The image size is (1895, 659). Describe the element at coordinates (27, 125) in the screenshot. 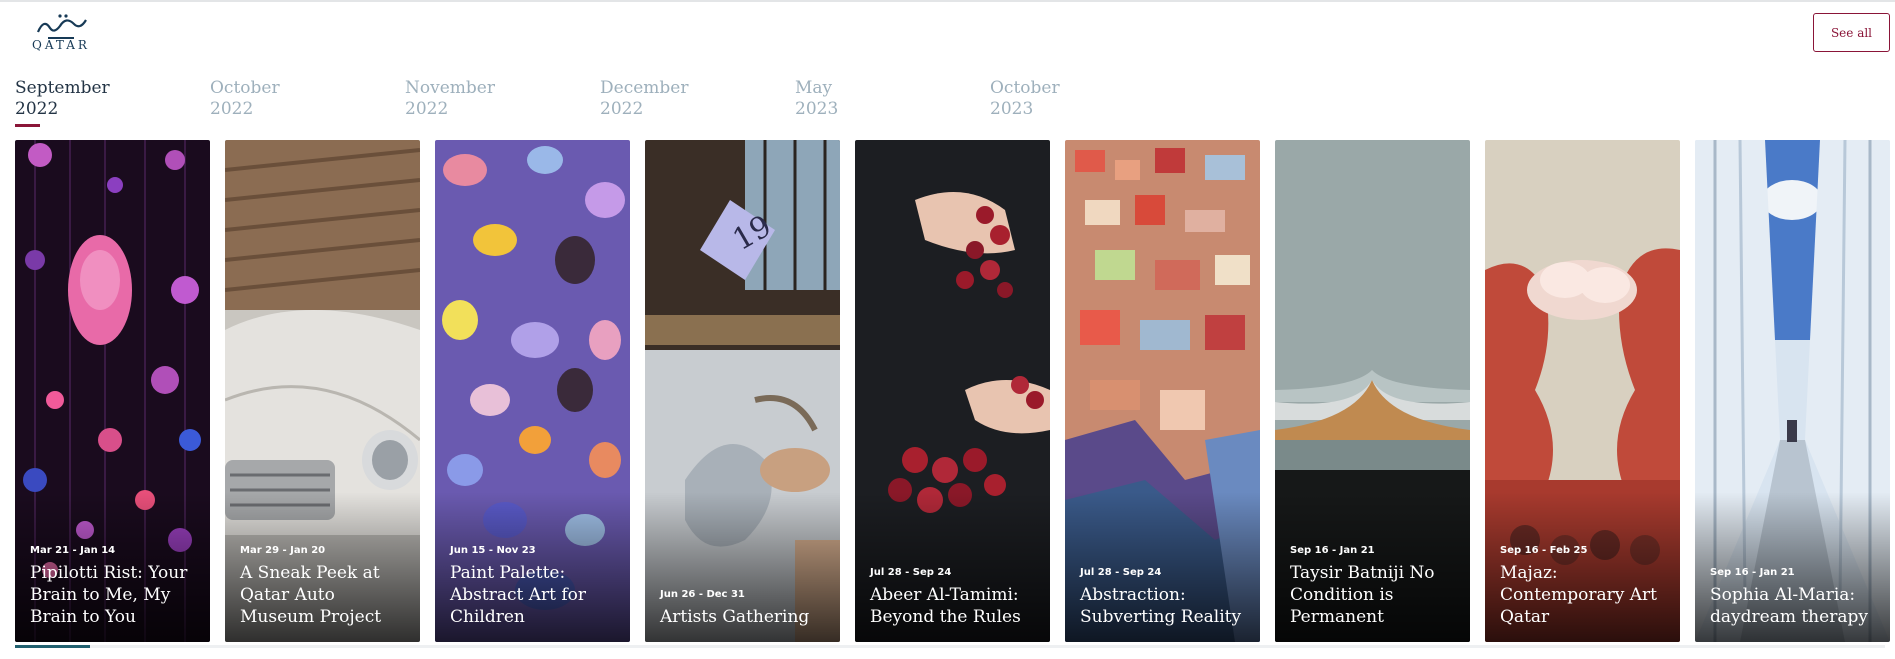

I see `active-tab-indicator` at that location.